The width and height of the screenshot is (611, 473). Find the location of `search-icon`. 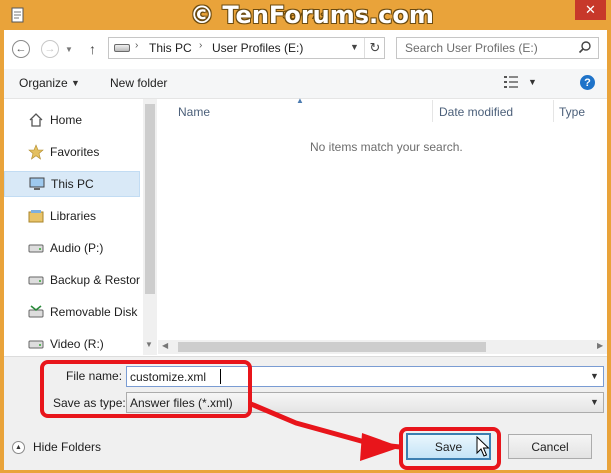

search-icon is located at coordinates (585, 47).